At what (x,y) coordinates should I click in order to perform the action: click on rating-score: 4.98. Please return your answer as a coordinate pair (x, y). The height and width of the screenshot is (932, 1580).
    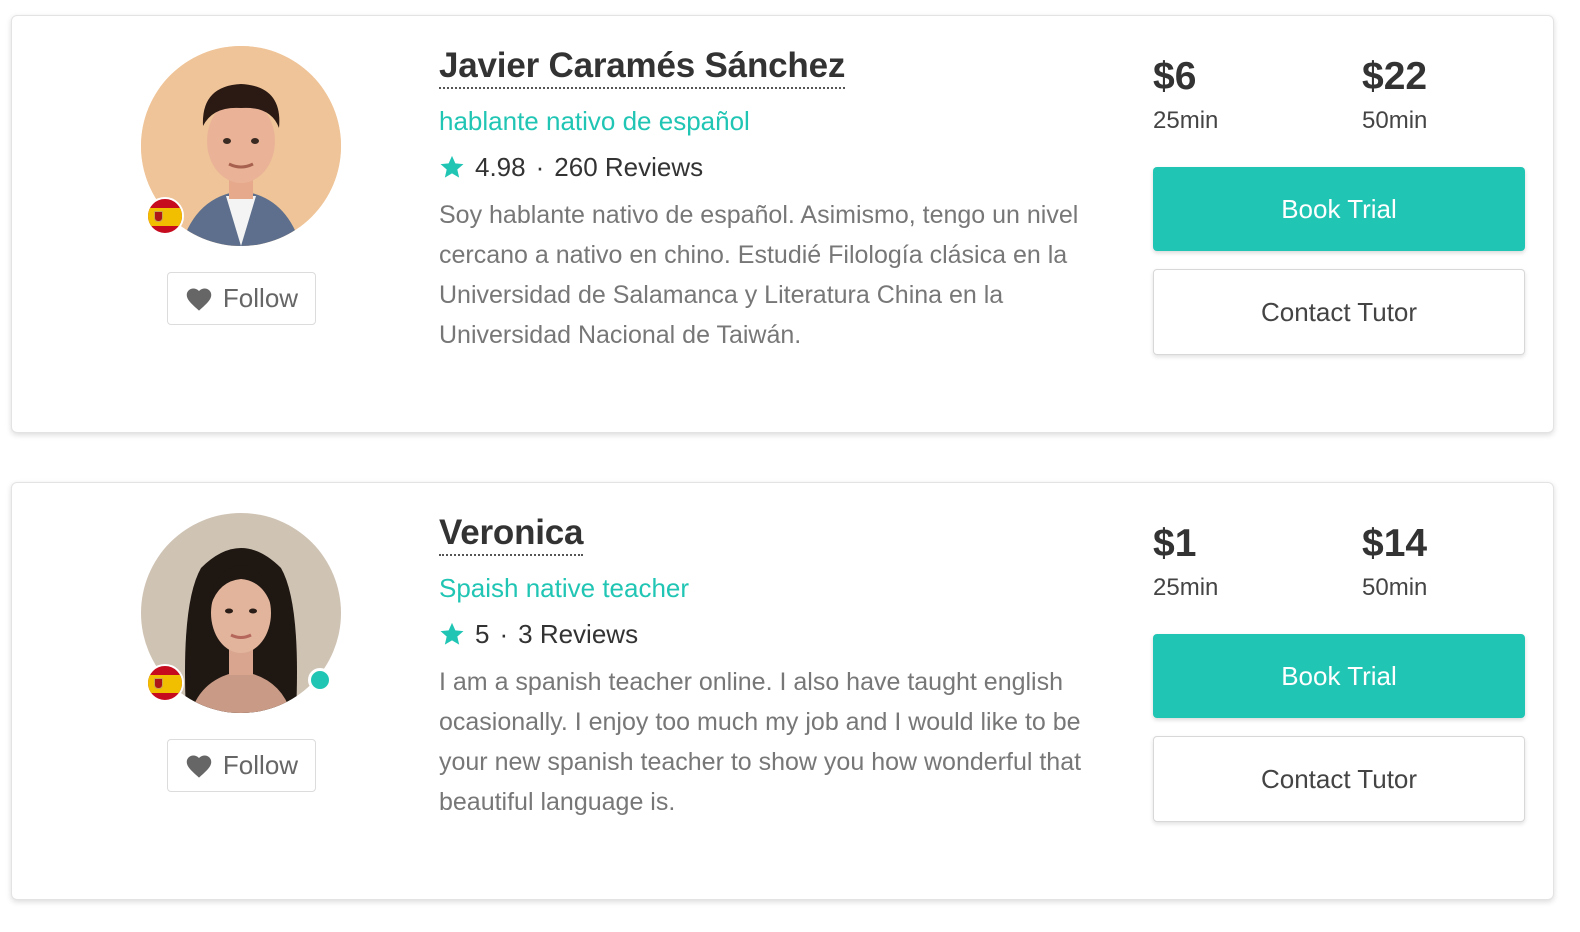
    Looking at the image, I should click on (500, 167).